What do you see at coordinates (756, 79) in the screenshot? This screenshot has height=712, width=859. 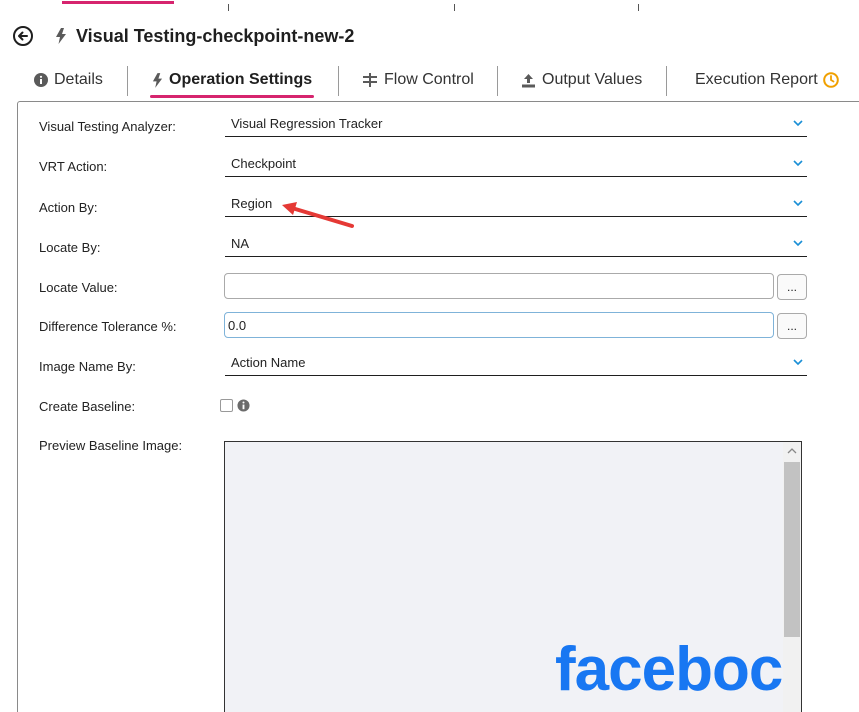 I see `tab-label: Execution Report` at bounding box center [756, 79].